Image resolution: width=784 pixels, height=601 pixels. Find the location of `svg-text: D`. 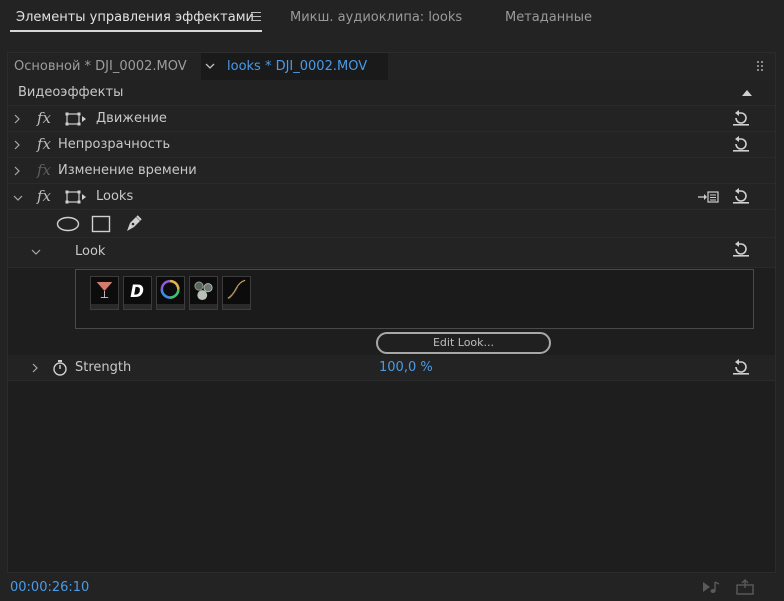

svg-text: D is located at coordinates (137, 291).